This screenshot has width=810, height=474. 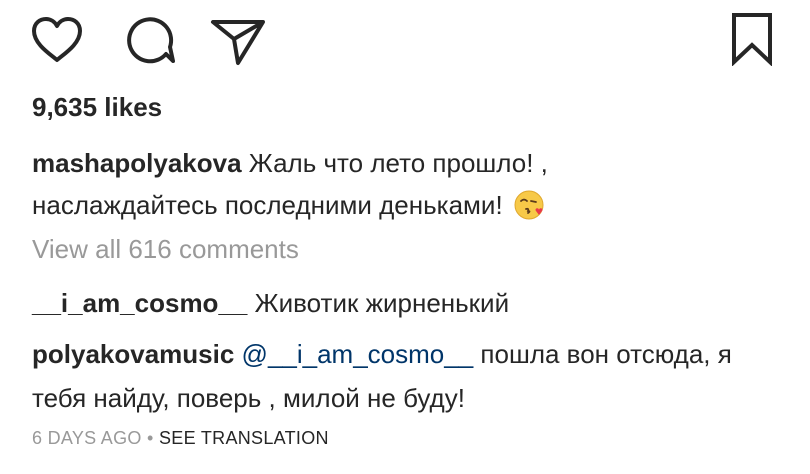 What do you see at coordinates (238, 40) in the screenshot?
I see `share-icon` at bounding box center [238, 40].